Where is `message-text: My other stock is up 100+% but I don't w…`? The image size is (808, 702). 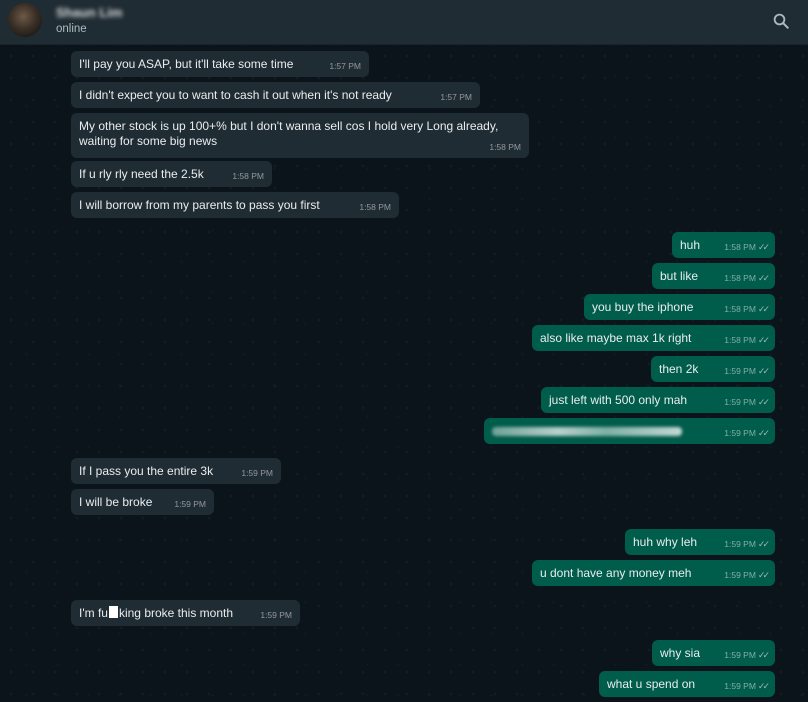
message-text: My other stock is up 100+% but I don't w… is located at coordinates (289, 133).